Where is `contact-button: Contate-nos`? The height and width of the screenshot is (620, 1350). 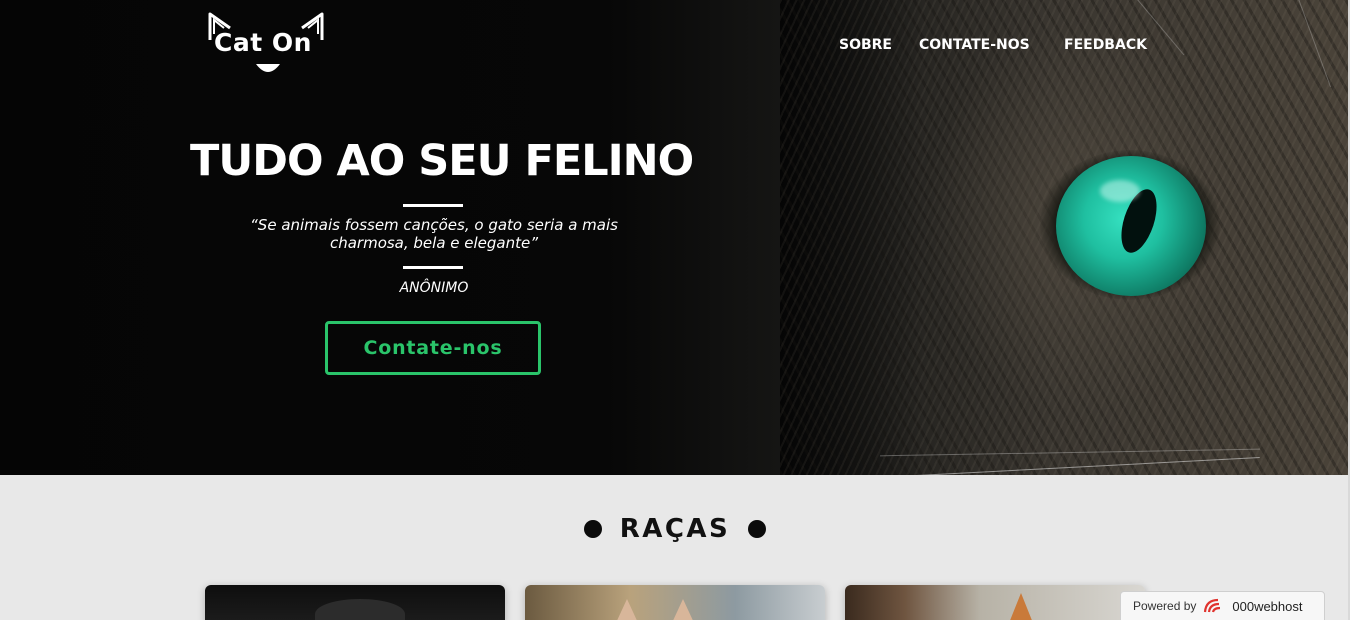
contact-button: Contate-nos is located at coordinates (433, 348).